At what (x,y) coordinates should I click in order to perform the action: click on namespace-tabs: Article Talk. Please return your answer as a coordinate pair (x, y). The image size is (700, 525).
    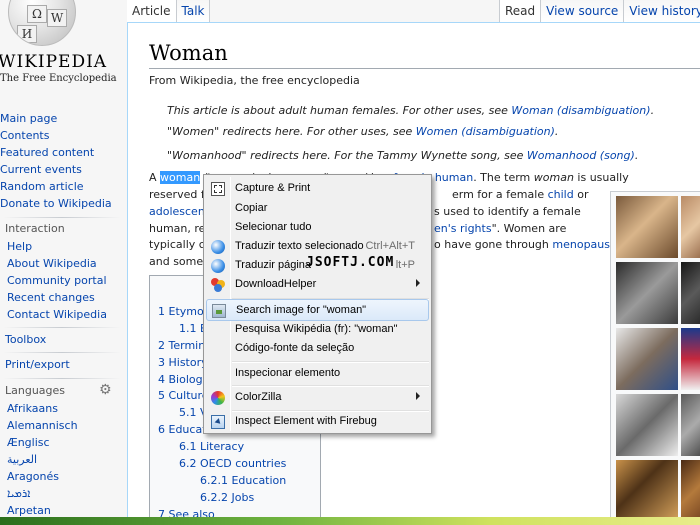
    Looking at the image, I should click on (169, 11).